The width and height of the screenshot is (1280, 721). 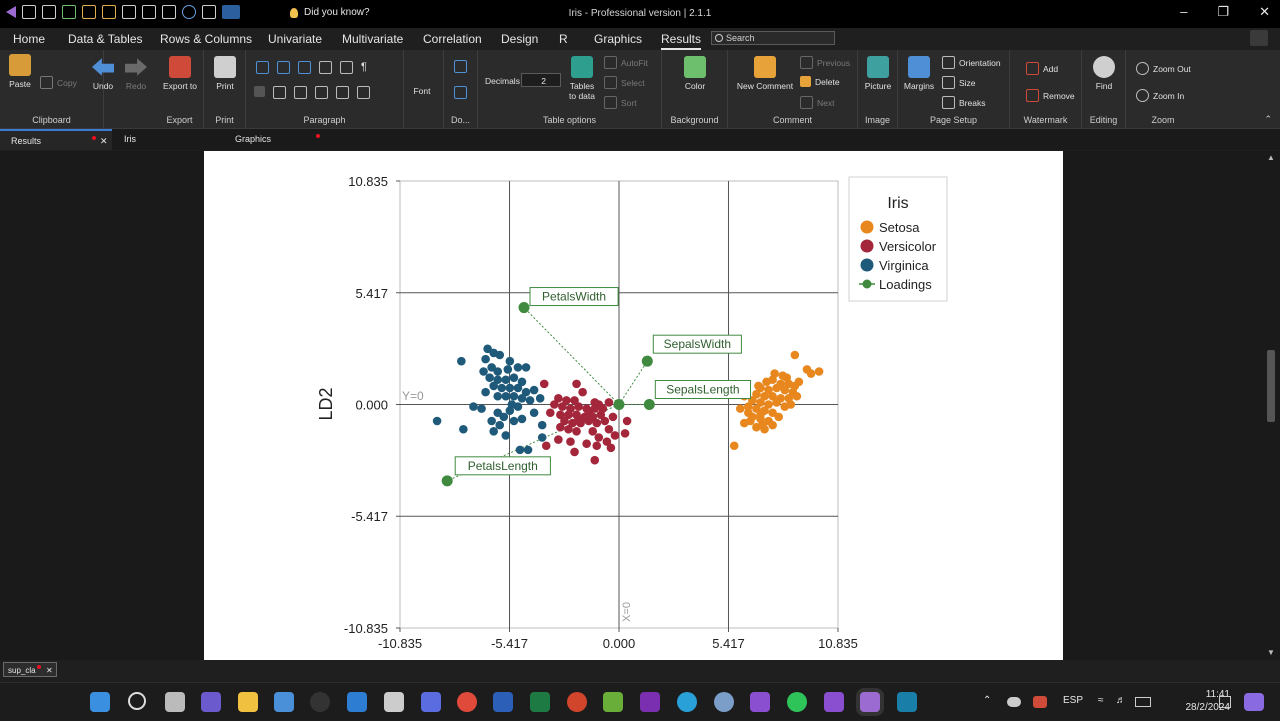 What do you see at coordinates (817, 102) in the screenshot?
I see `next-comment-button: Next` at bounding box center [817, 102].